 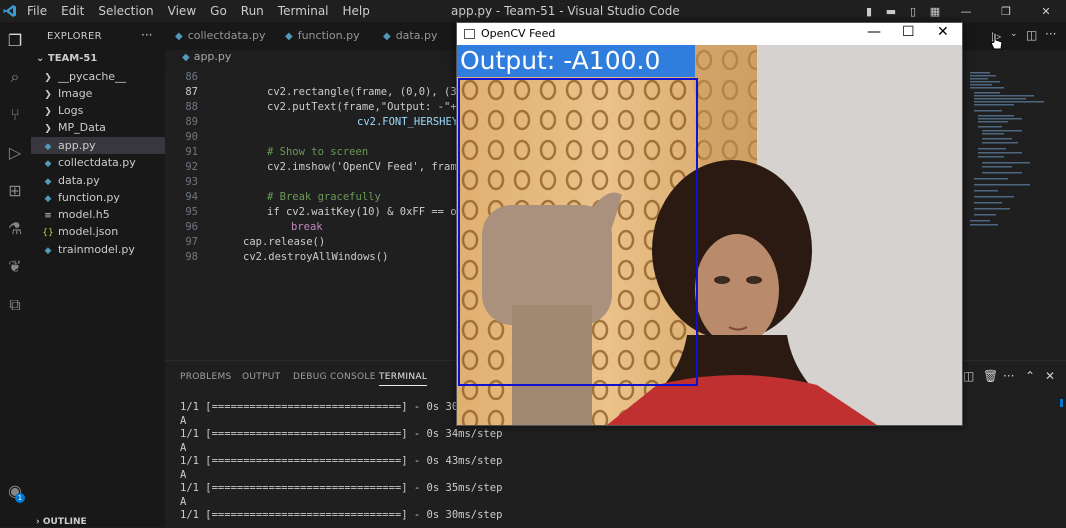 I want to click on toggle-secondary-sidebar-icon: ▯, so click(x=913, y=11).